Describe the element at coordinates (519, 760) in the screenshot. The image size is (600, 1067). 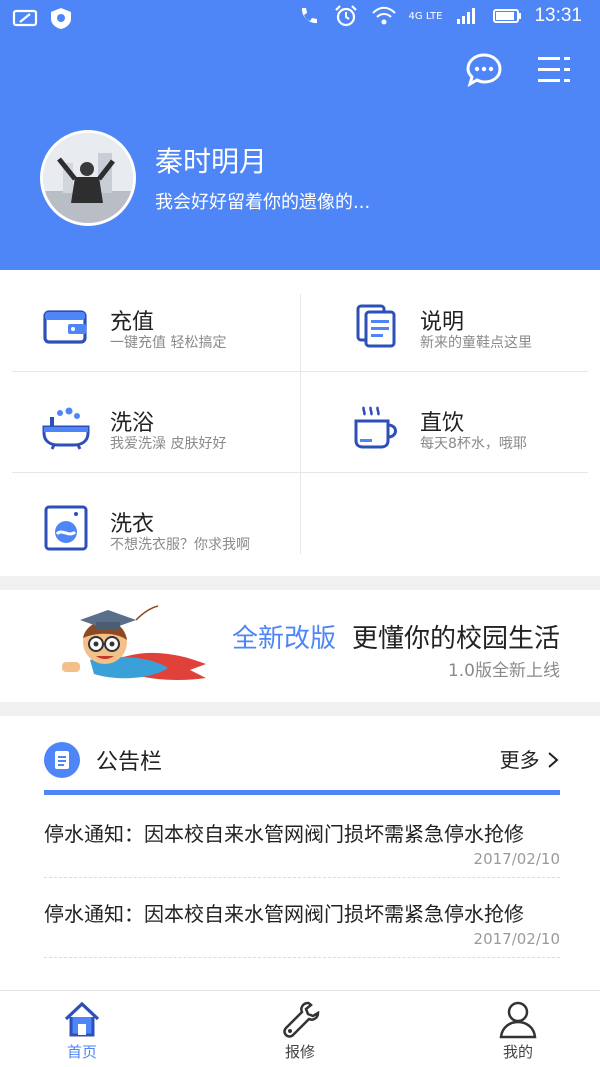
I see `more-label: 更多` at that location.